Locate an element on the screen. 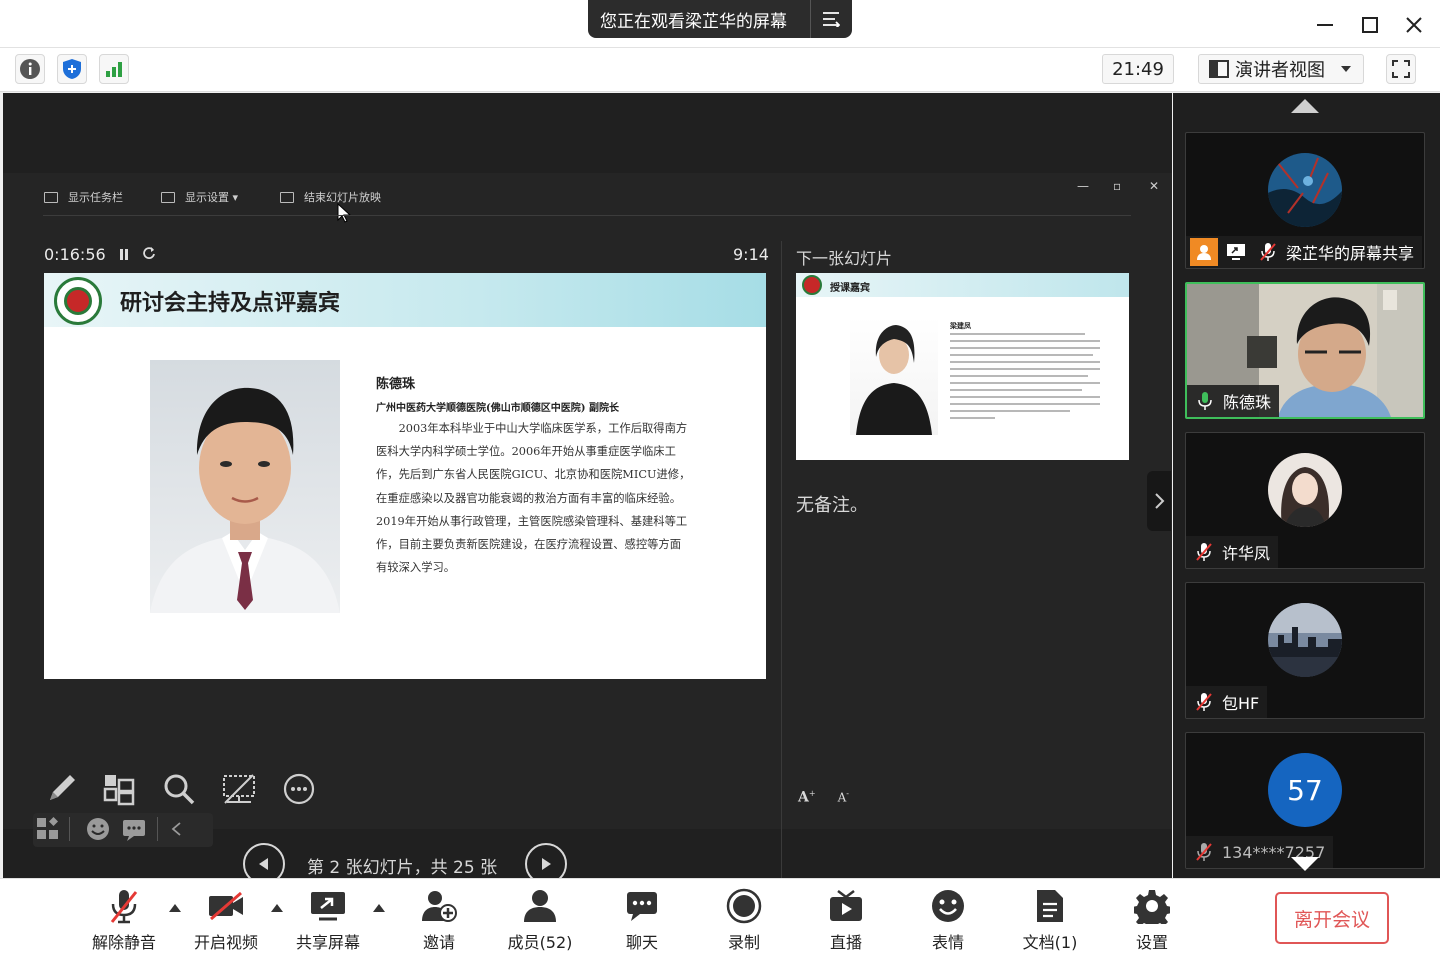  slide-header: 研讨会主持及点评嘉宾 is located at coordinates (405, 300).